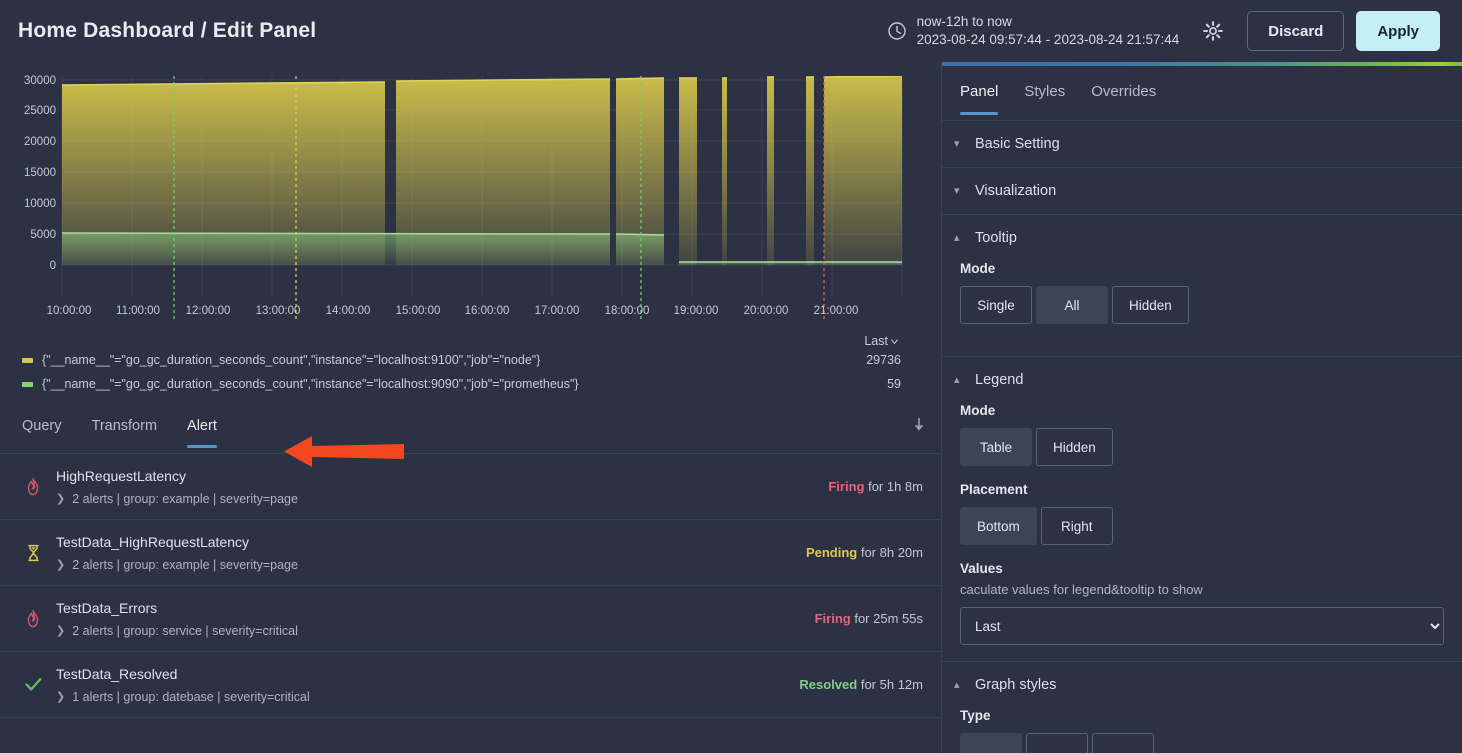 Image resolution: width=1462 pixels, height=753 pixels. What do you see at coordinates (1202, 626) in the screenshot?
I see `legend-values-select: Last` at bounding box center [1202, 626].